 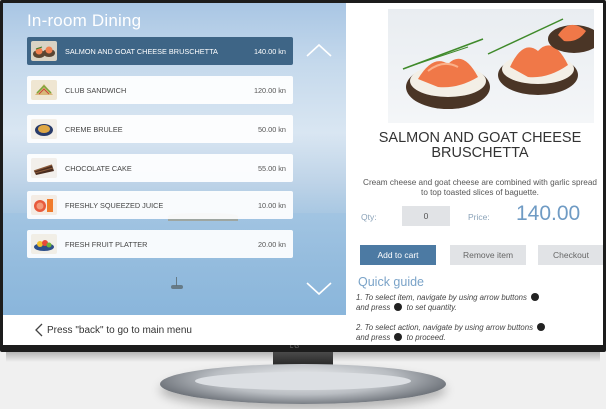 I want to click on menu-item-price: 10.00 kn, so click(x=272, y=205).